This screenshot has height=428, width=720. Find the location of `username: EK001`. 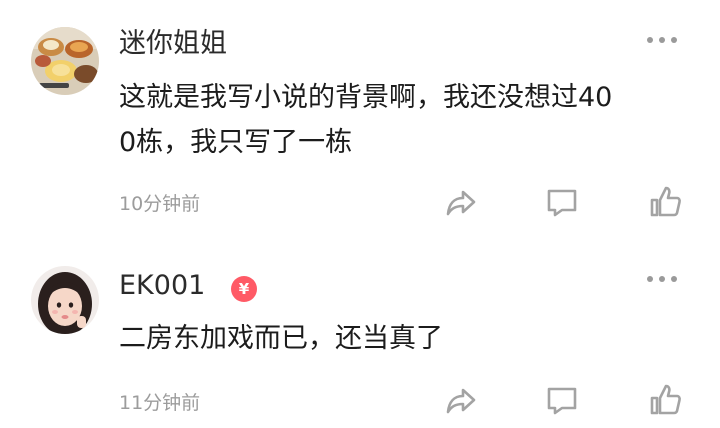

username: EK001 is located at coordinates (162, 286).